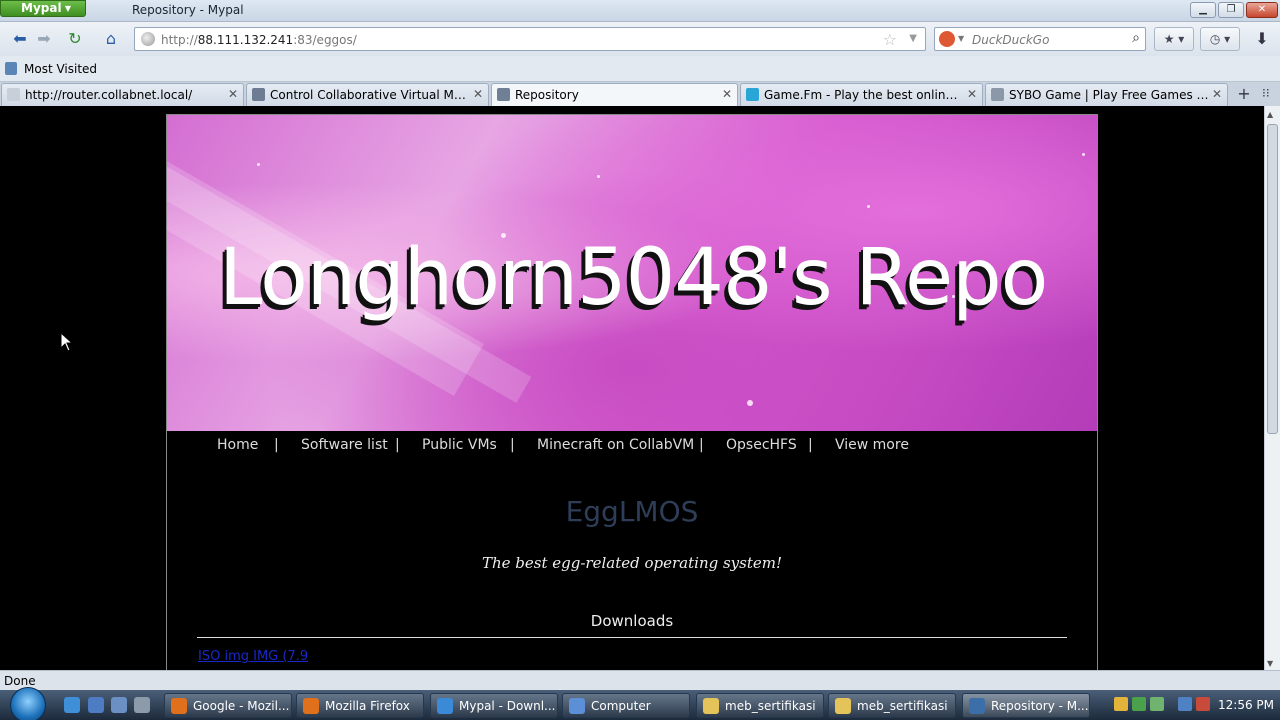 The width and height of the screenshot is (1280, 720). What do you see at coordinates (632, 511) in the screenshot?
I see `page-heading: EggLMOS` at bounding box center [632, 511].